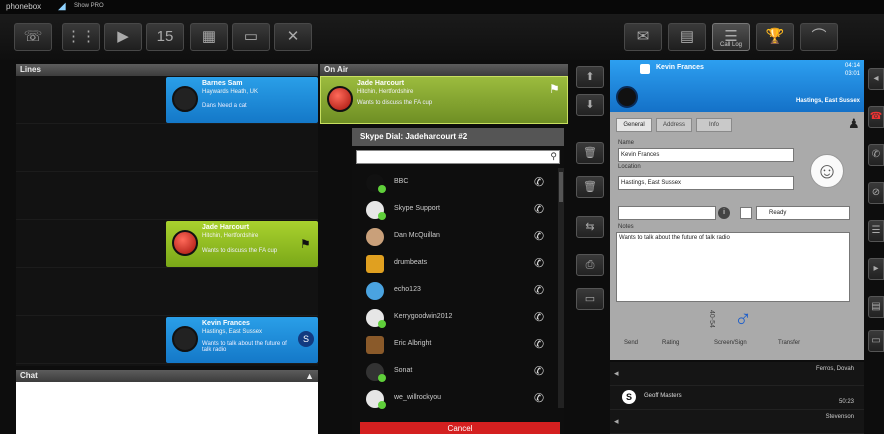 The image size is (884, 434). I want to click on counter-button: 15, so click(165, 37).